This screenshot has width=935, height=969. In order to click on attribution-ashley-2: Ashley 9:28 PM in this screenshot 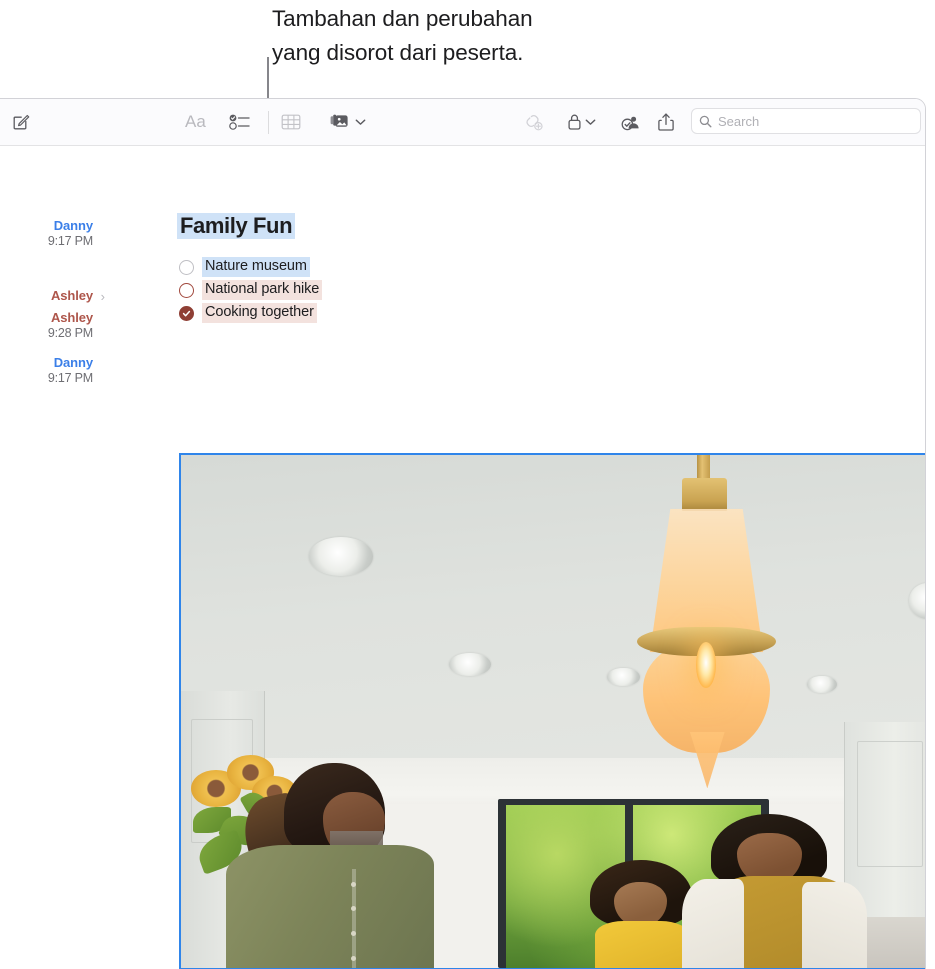, I will do `click(47, 325)`.